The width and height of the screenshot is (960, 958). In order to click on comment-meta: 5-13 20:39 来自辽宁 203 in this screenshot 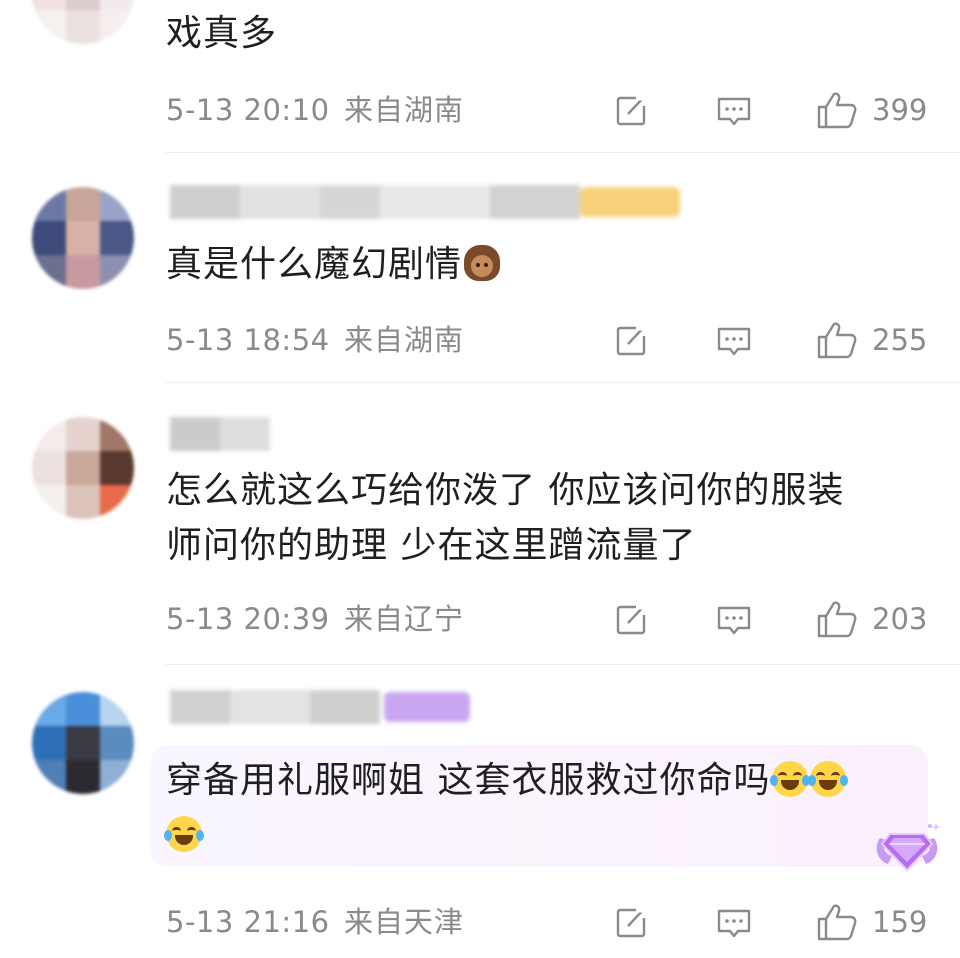, I will do `click(556, 619)`.